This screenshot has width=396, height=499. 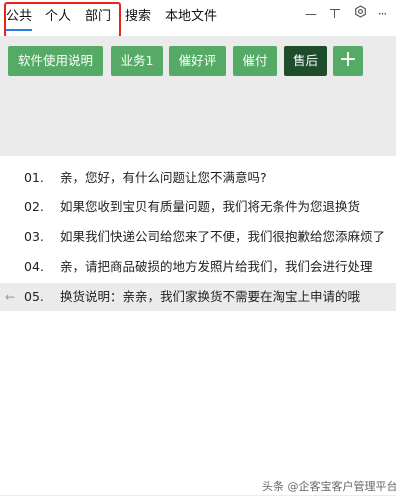 I want to click on list-item-text: 亲，请把商品破损的地方发照片给我们，我们会进行处理, so click(x=216, y=266).